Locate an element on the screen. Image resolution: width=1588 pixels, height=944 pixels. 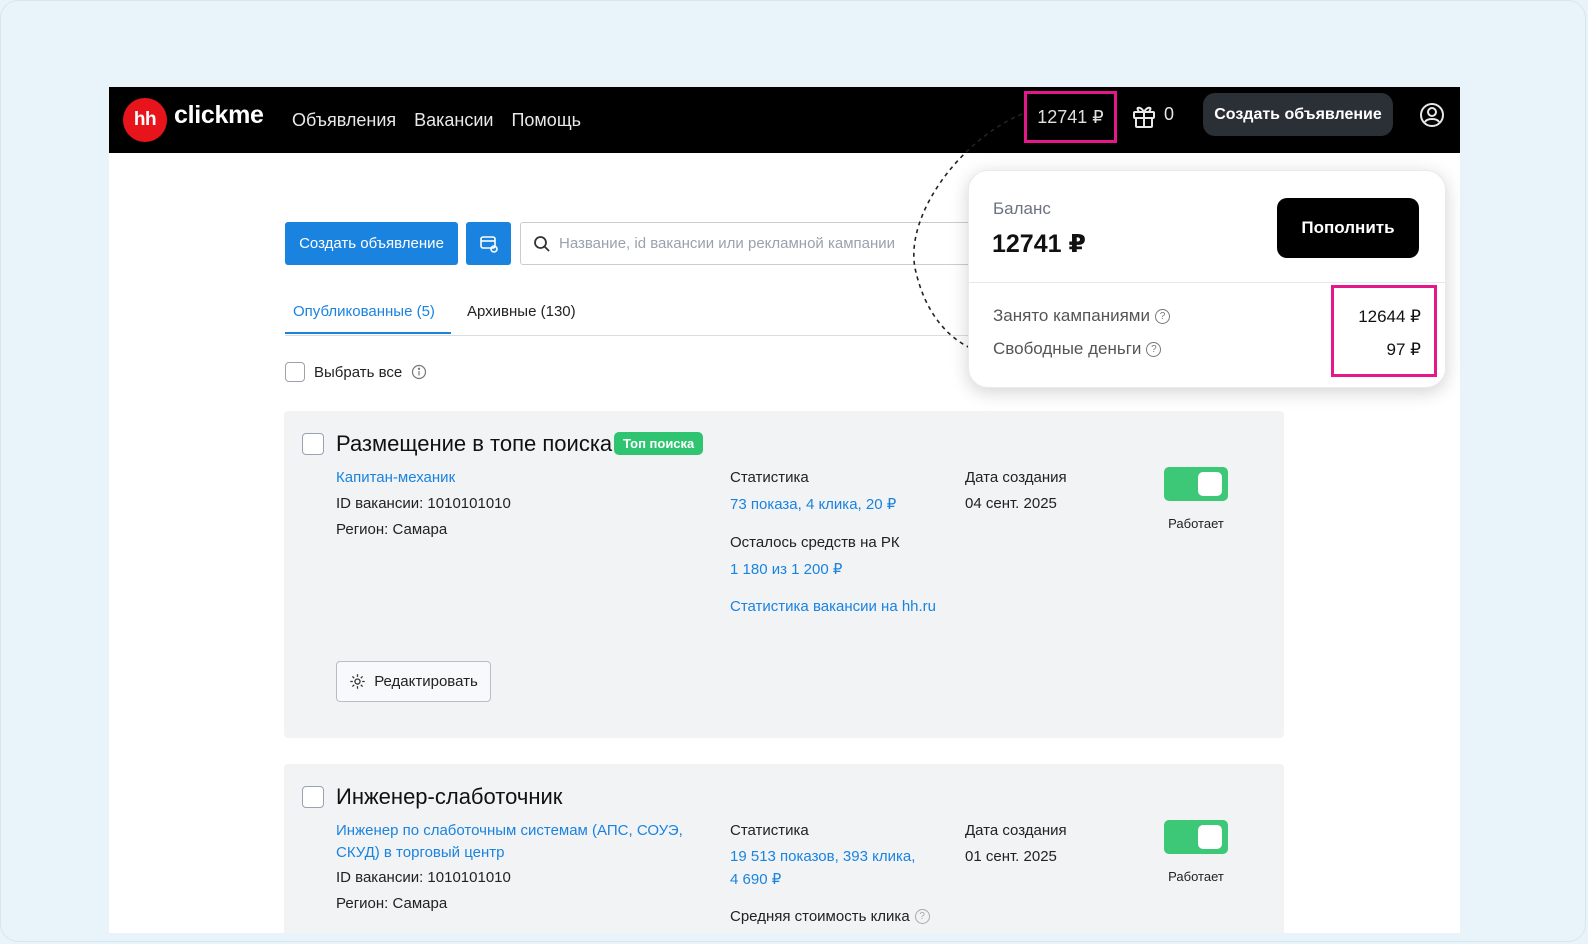
date-value: 01 сент. 2025 is located at coordinates (1011, 856).